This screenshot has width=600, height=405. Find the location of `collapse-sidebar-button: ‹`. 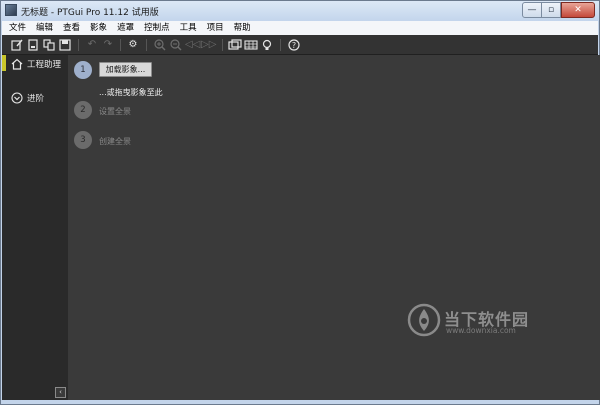

collapse-sidebar-button: ‹ is located at coordinates (60, 392).